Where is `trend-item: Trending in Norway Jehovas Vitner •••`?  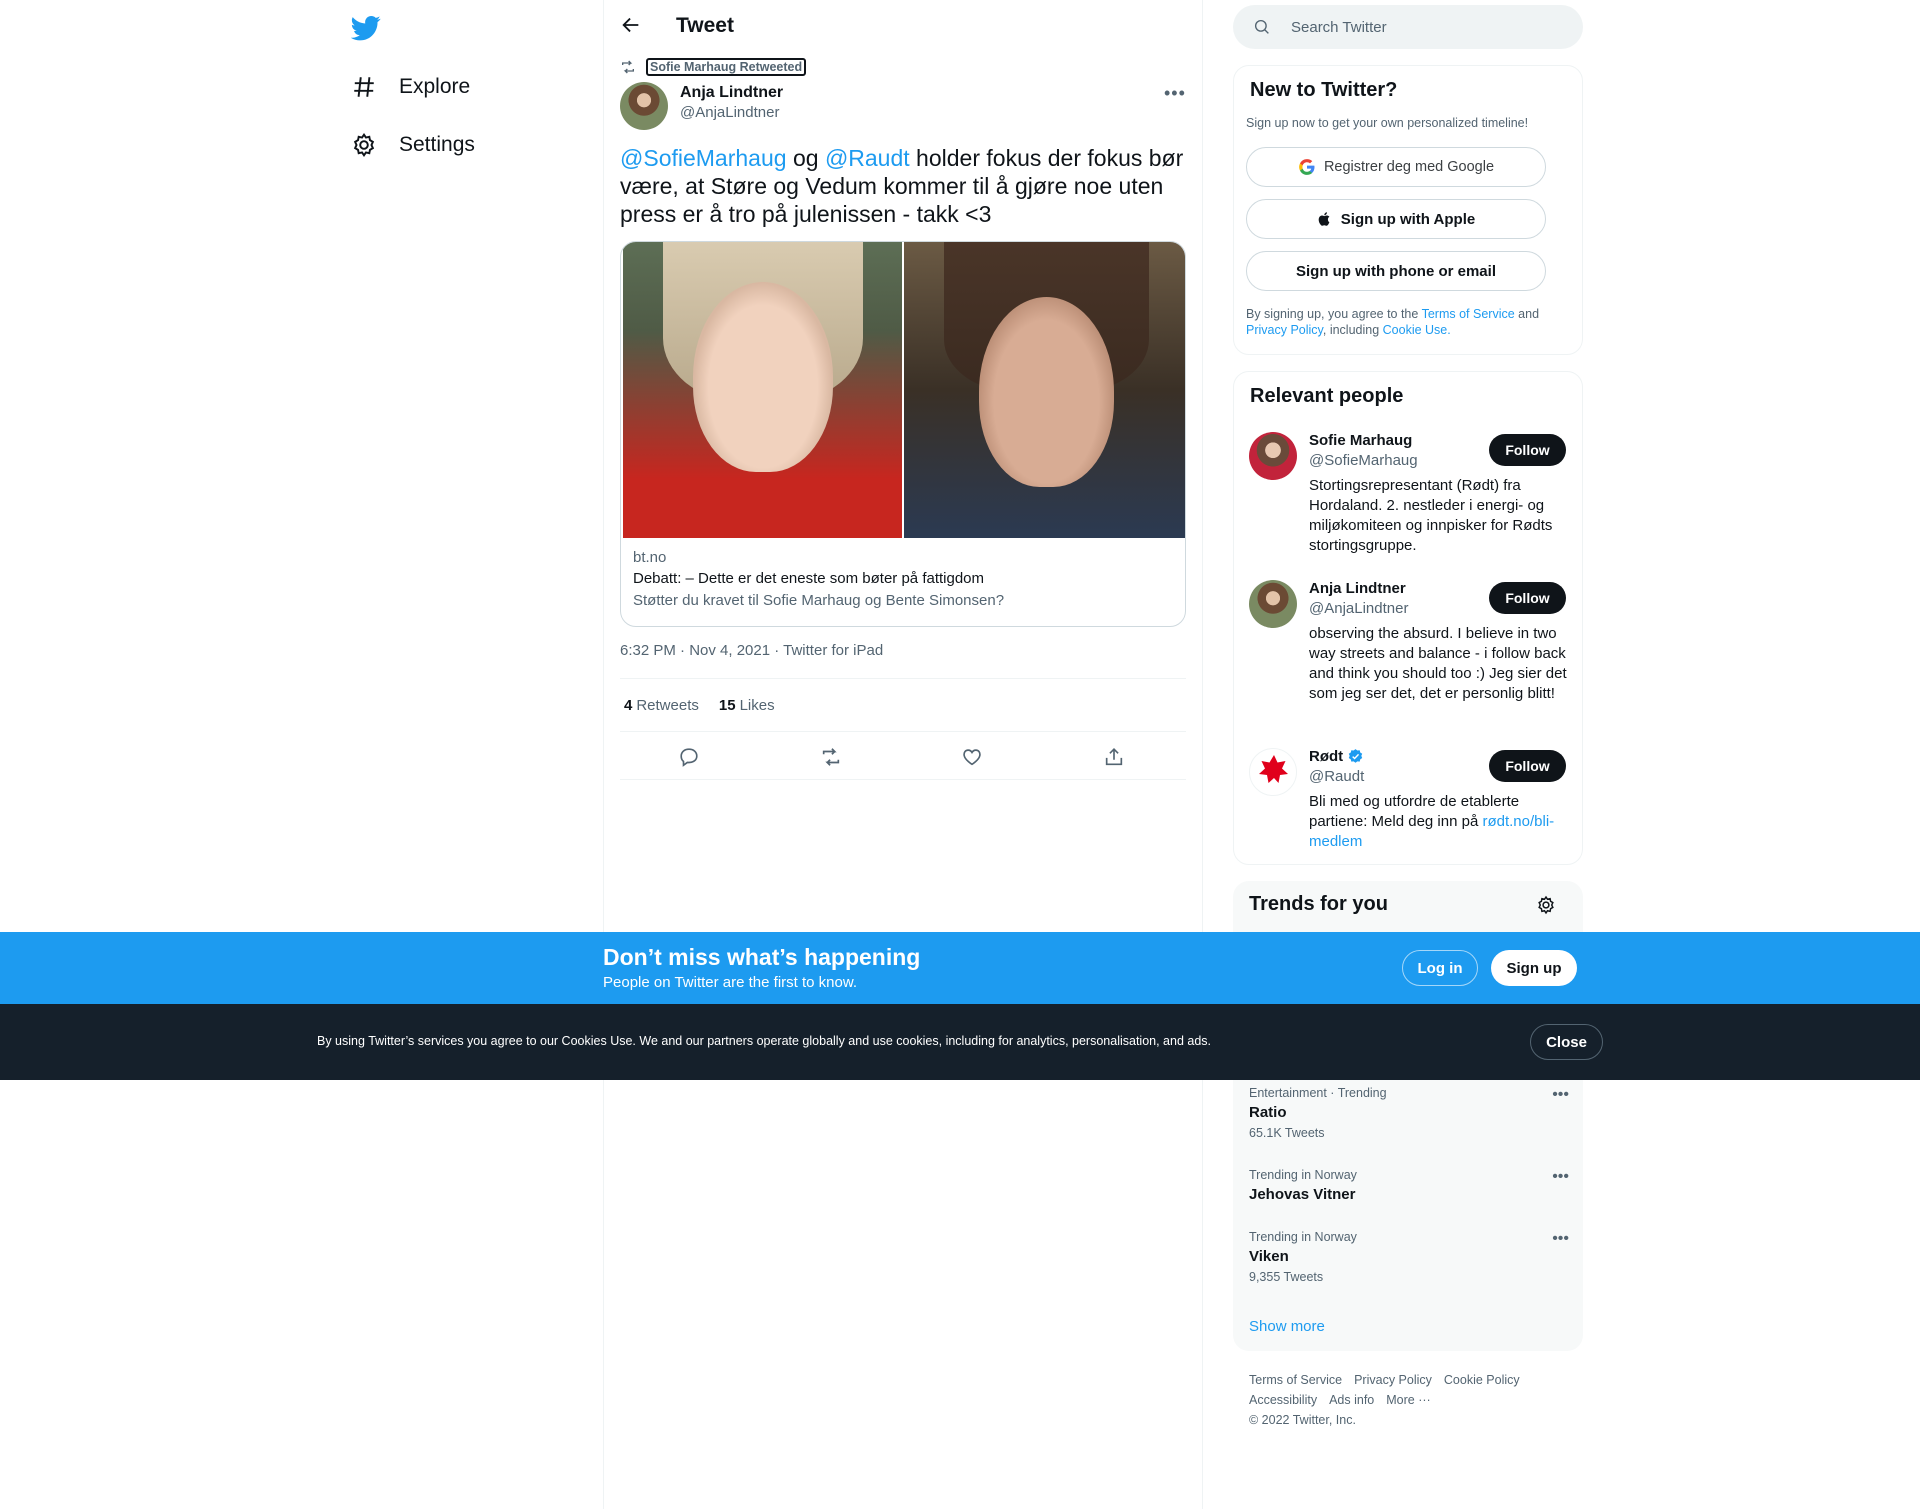 trend-item: Trending in Norway Jehovas Vitner ••• is located at coordinates (1409, 1185).